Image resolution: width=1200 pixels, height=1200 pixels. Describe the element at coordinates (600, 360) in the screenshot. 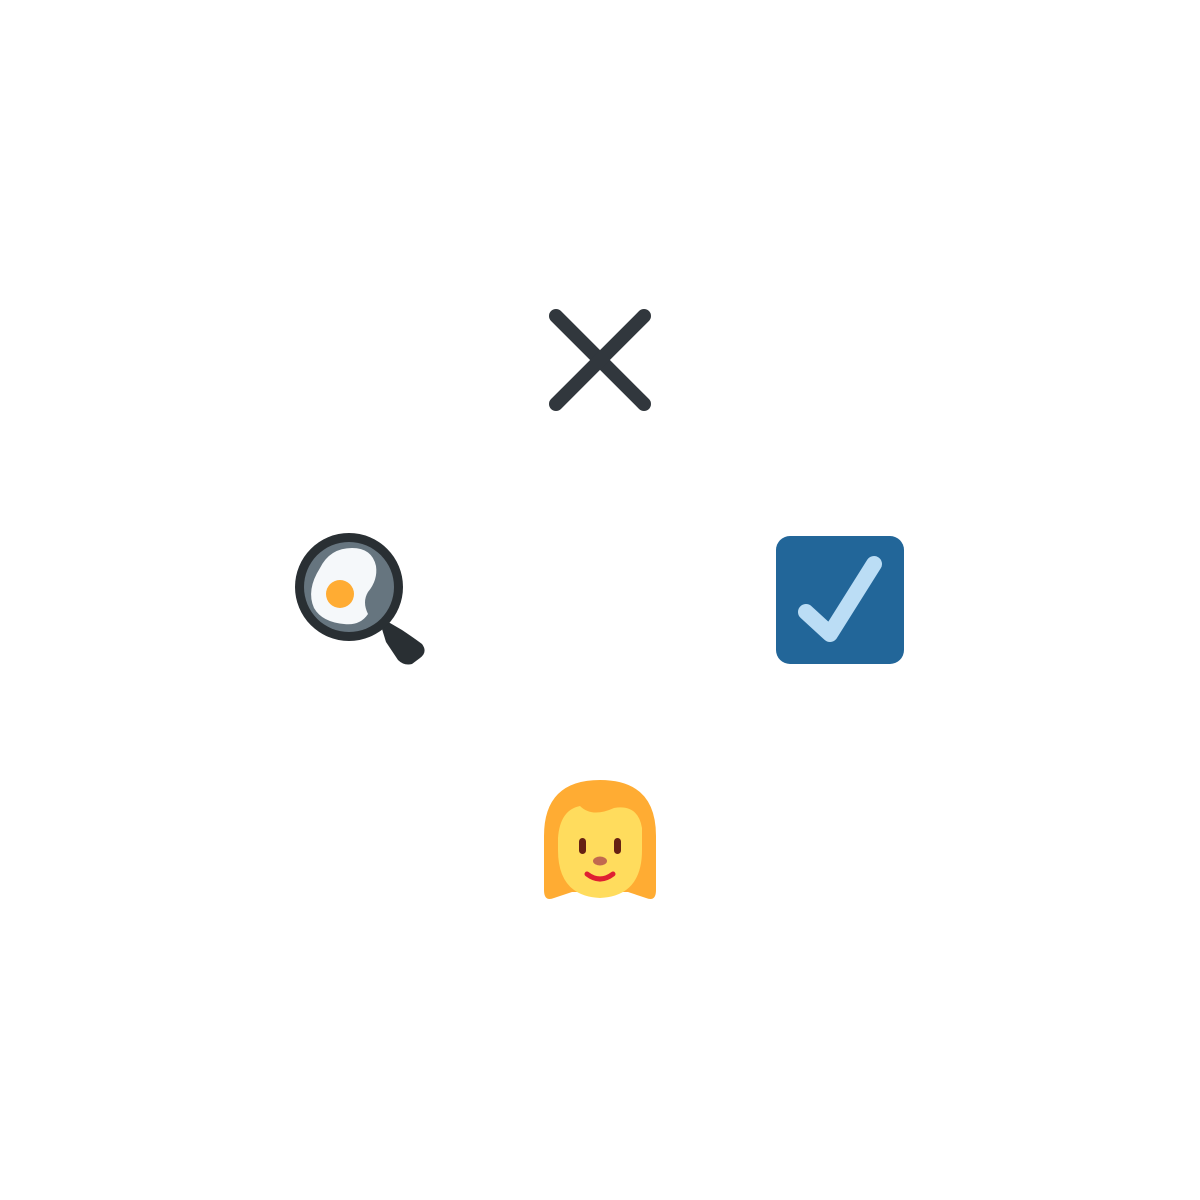

I see `cross-mark-icon` at that location.